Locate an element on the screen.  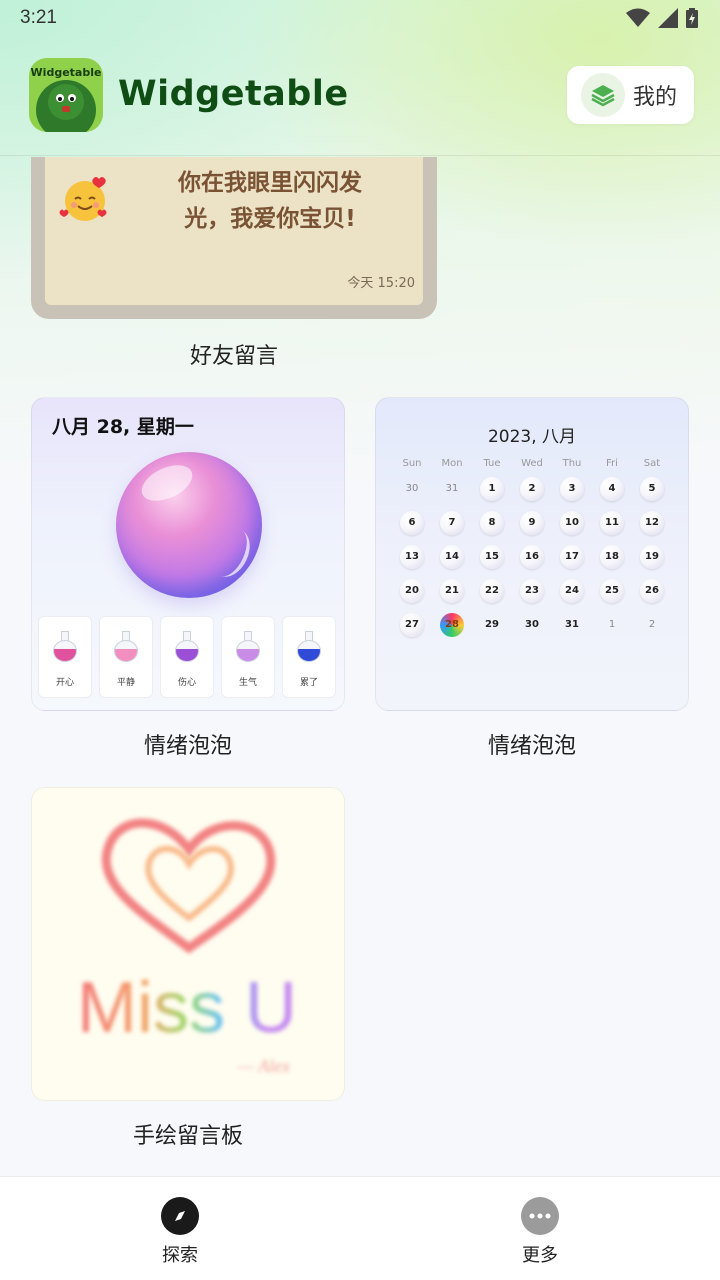
calendar-day: 14 is located at coordinates (452, 557).